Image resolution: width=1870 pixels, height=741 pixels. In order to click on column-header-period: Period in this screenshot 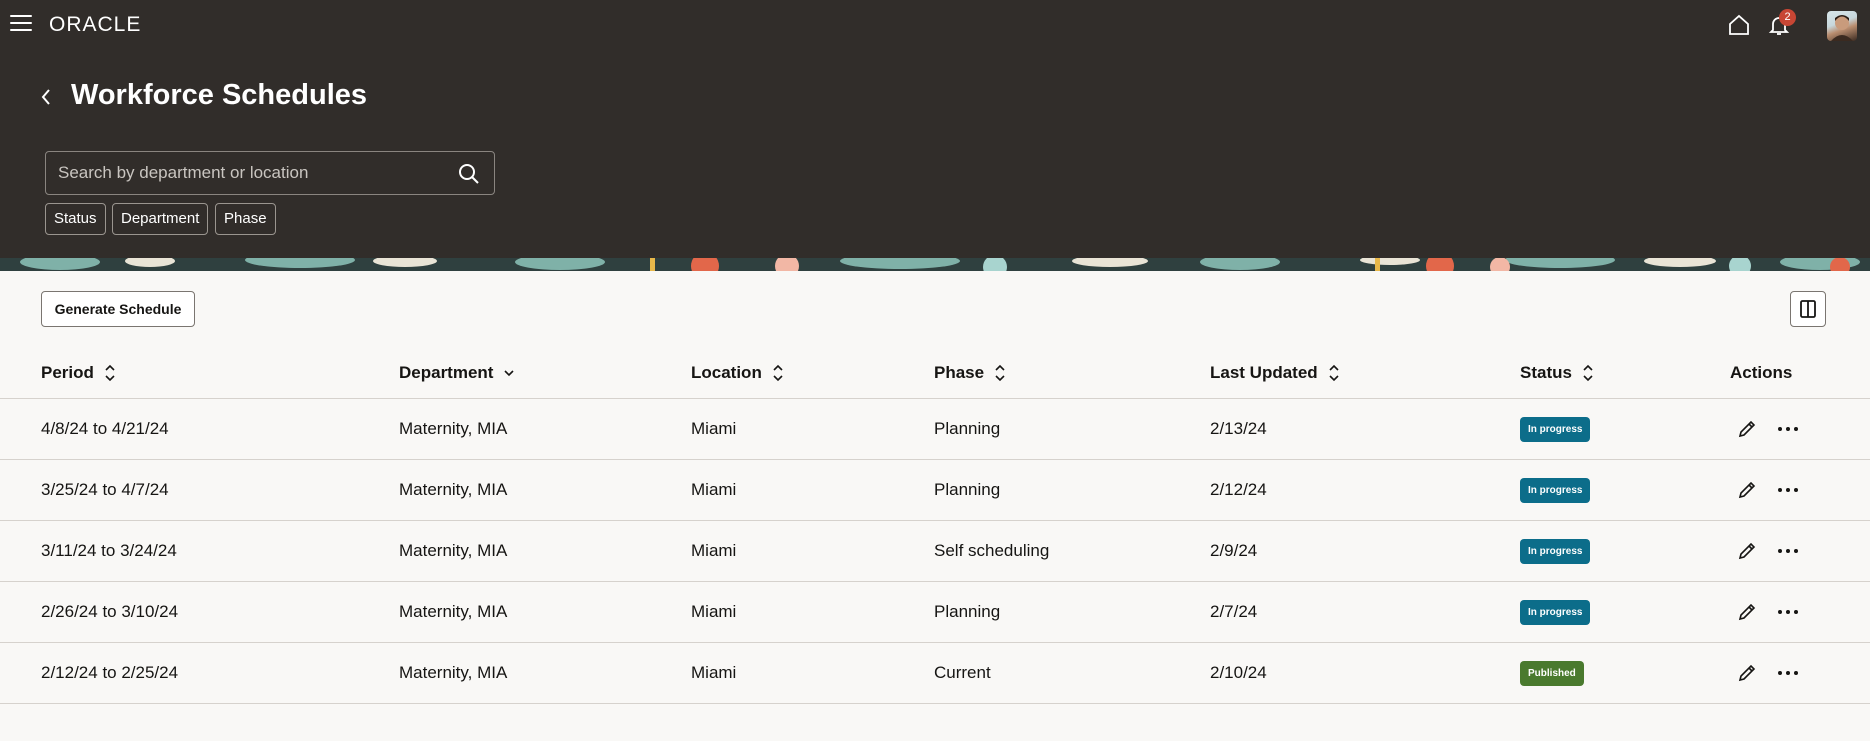, I will do `click(78, 373)`.